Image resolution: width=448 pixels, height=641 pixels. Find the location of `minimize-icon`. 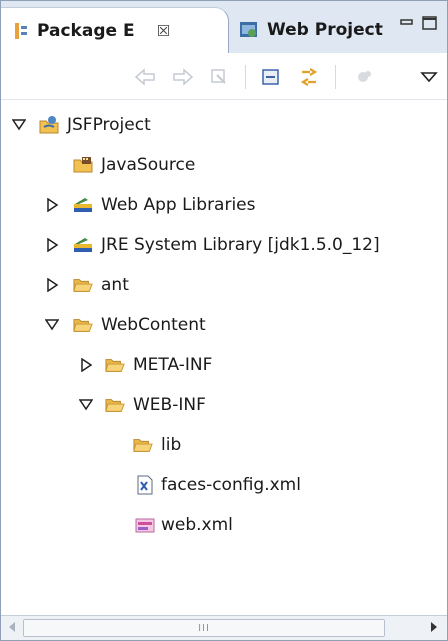

minimize-icon is located at coordinates (407, 22).